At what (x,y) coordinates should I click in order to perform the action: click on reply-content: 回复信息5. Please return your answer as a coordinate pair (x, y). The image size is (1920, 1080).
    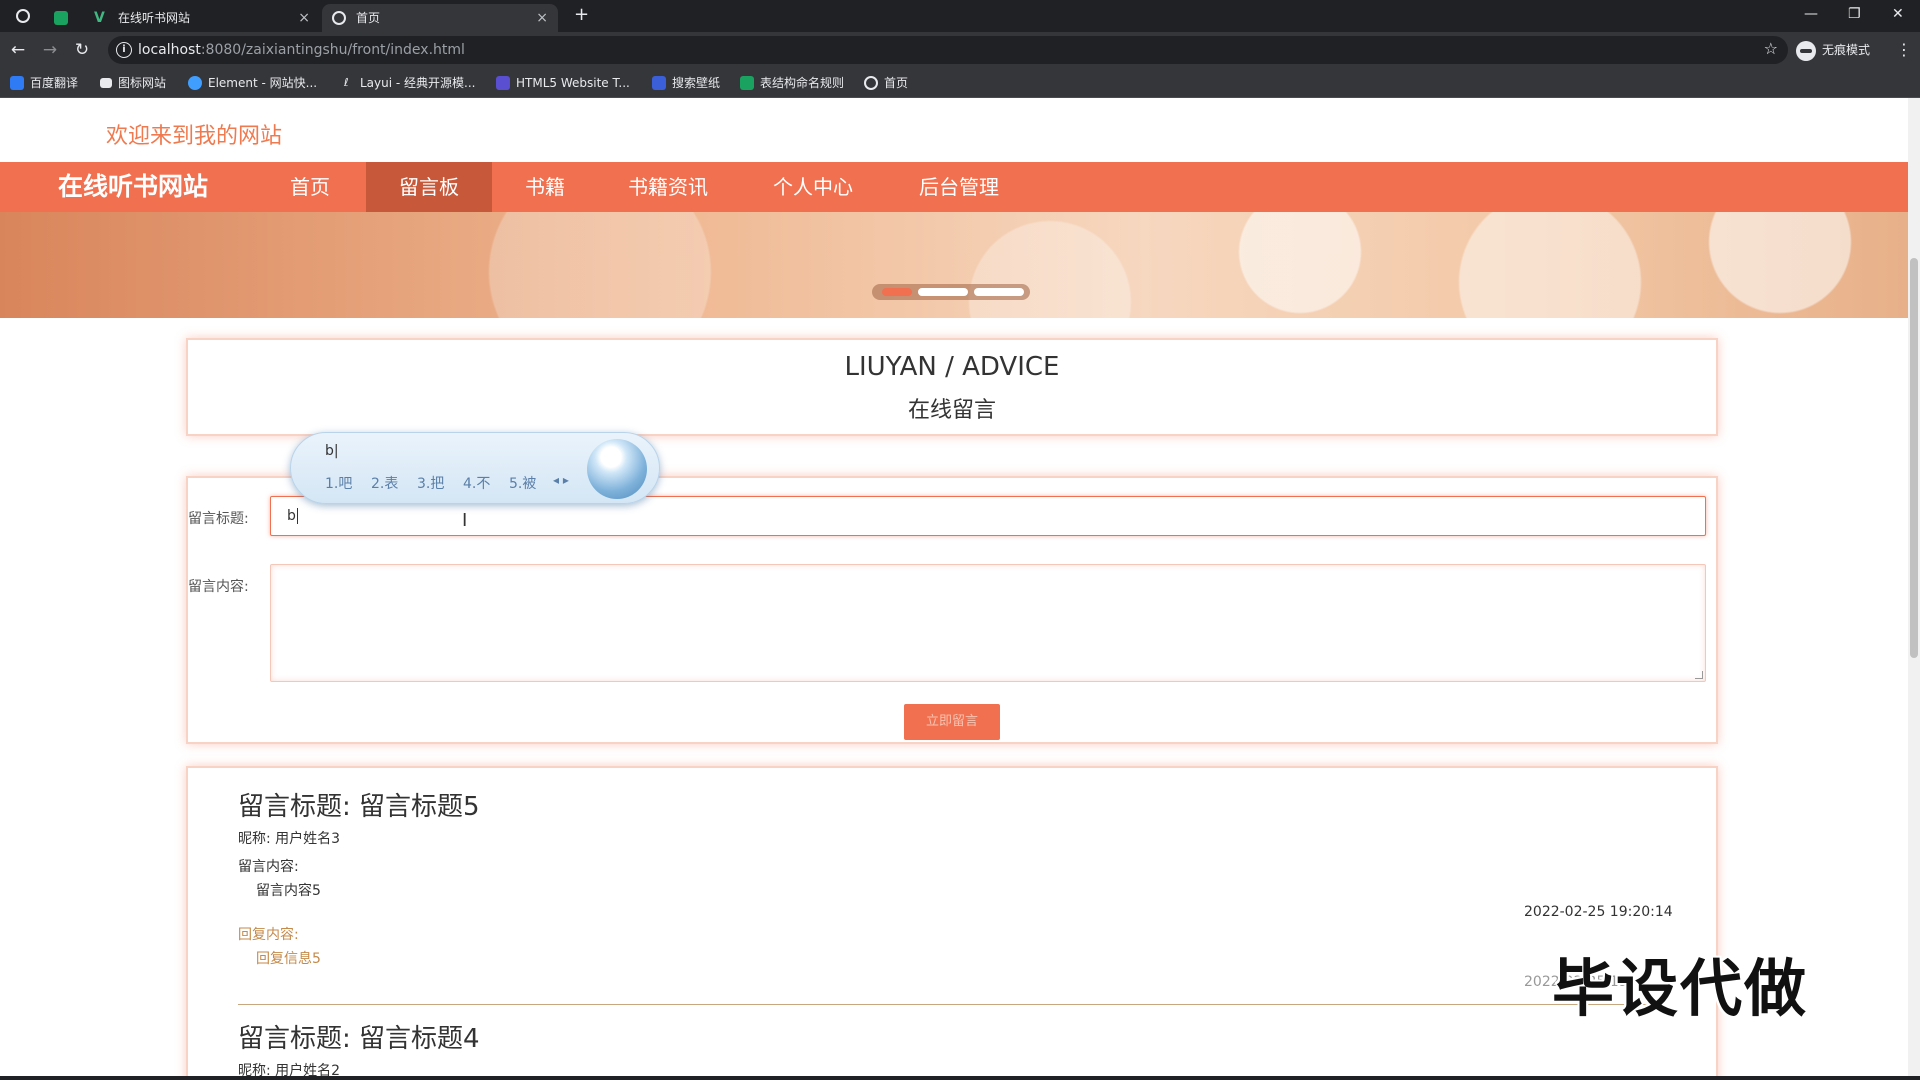
    Looking at the image, I should click on (288, 959).